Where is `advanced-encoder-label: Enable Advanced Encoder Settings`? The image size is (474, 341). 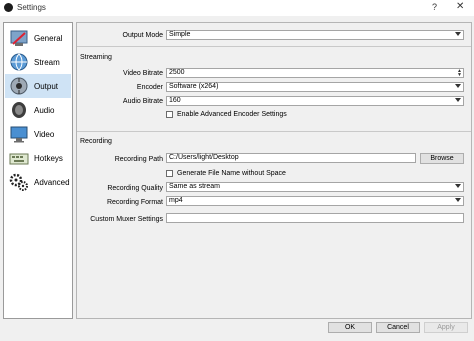 advanced-encoder-label: Enable Advanced Encoder Settings is located at coordinates (232, 114).